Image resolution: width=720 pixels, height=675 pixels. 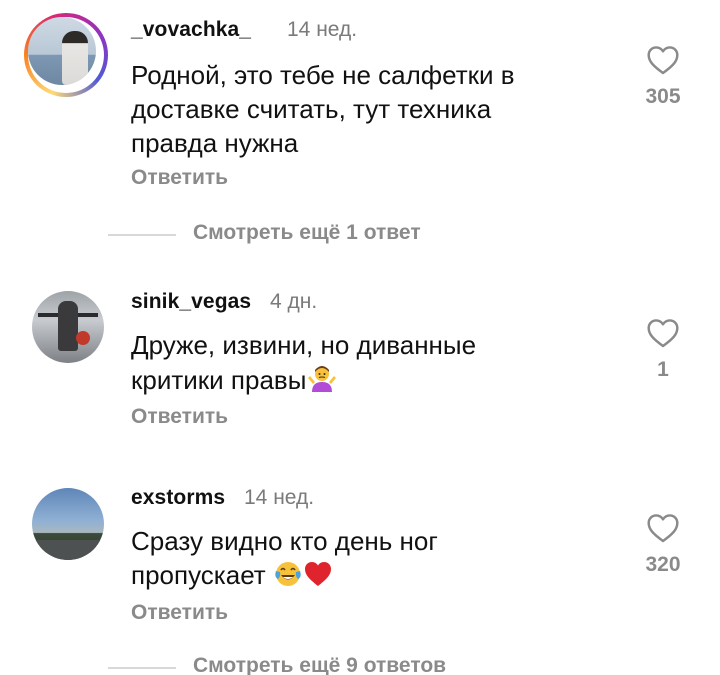 I want to click on like-button: 1, so click(x=663, y=350).